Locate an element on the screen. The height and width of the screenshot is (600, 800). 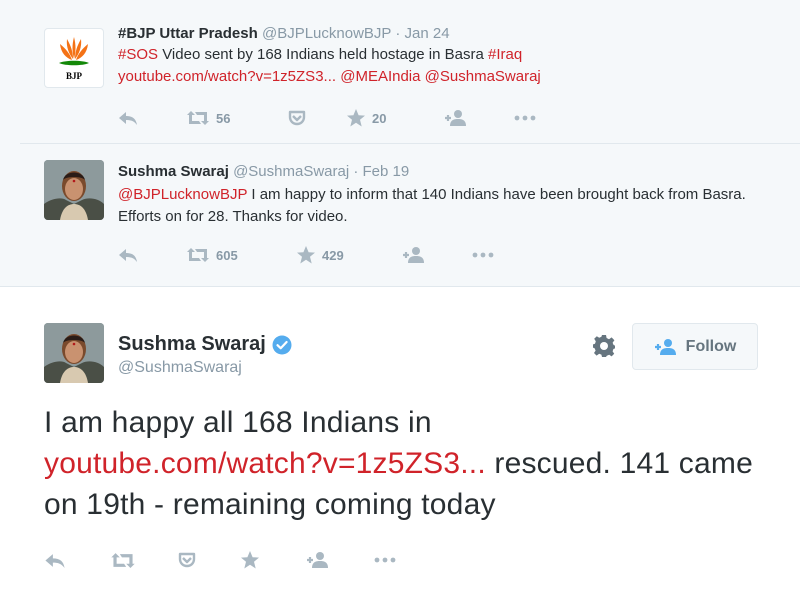
tweet-date: Jan 24 is located at coordinates (427, 33).